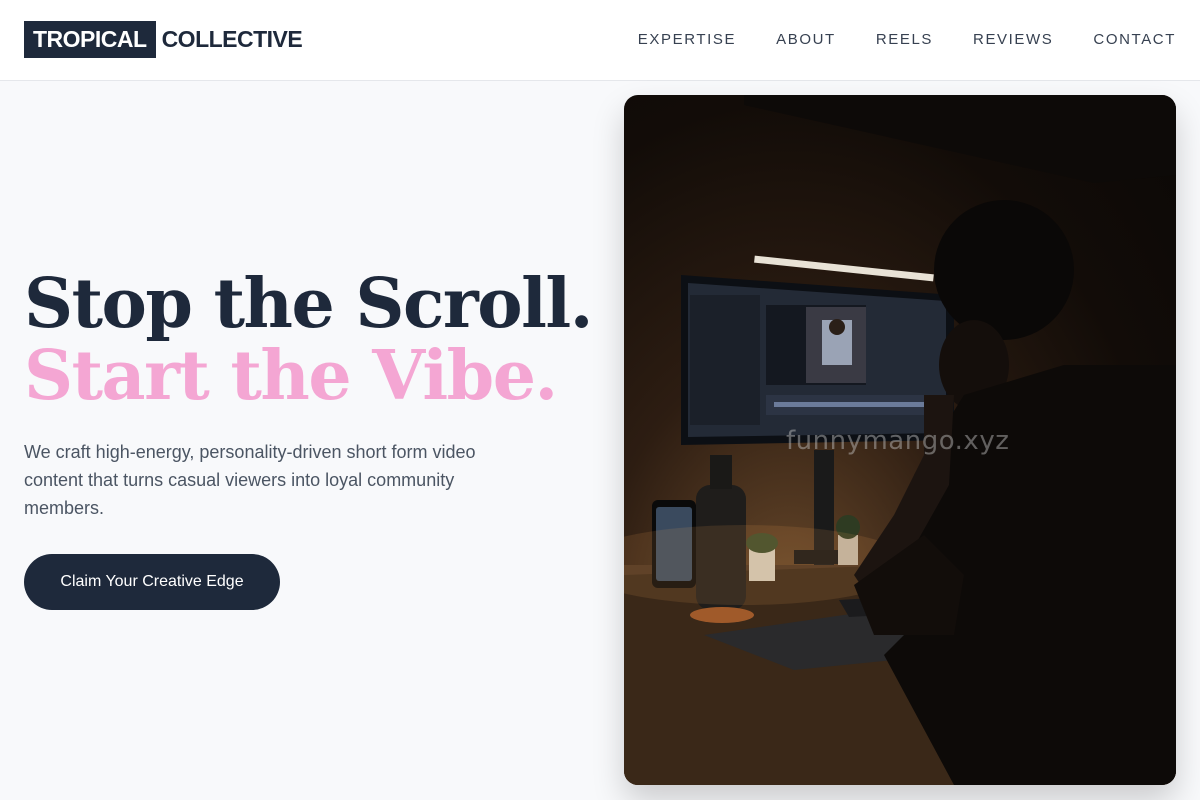 This screenshot has height=800, width=1200. What do you see at coordinates (1013, 40) in the screenshot?
I see `nav-link-reviews: REVIEWS` at bounding box center [1013, 40].